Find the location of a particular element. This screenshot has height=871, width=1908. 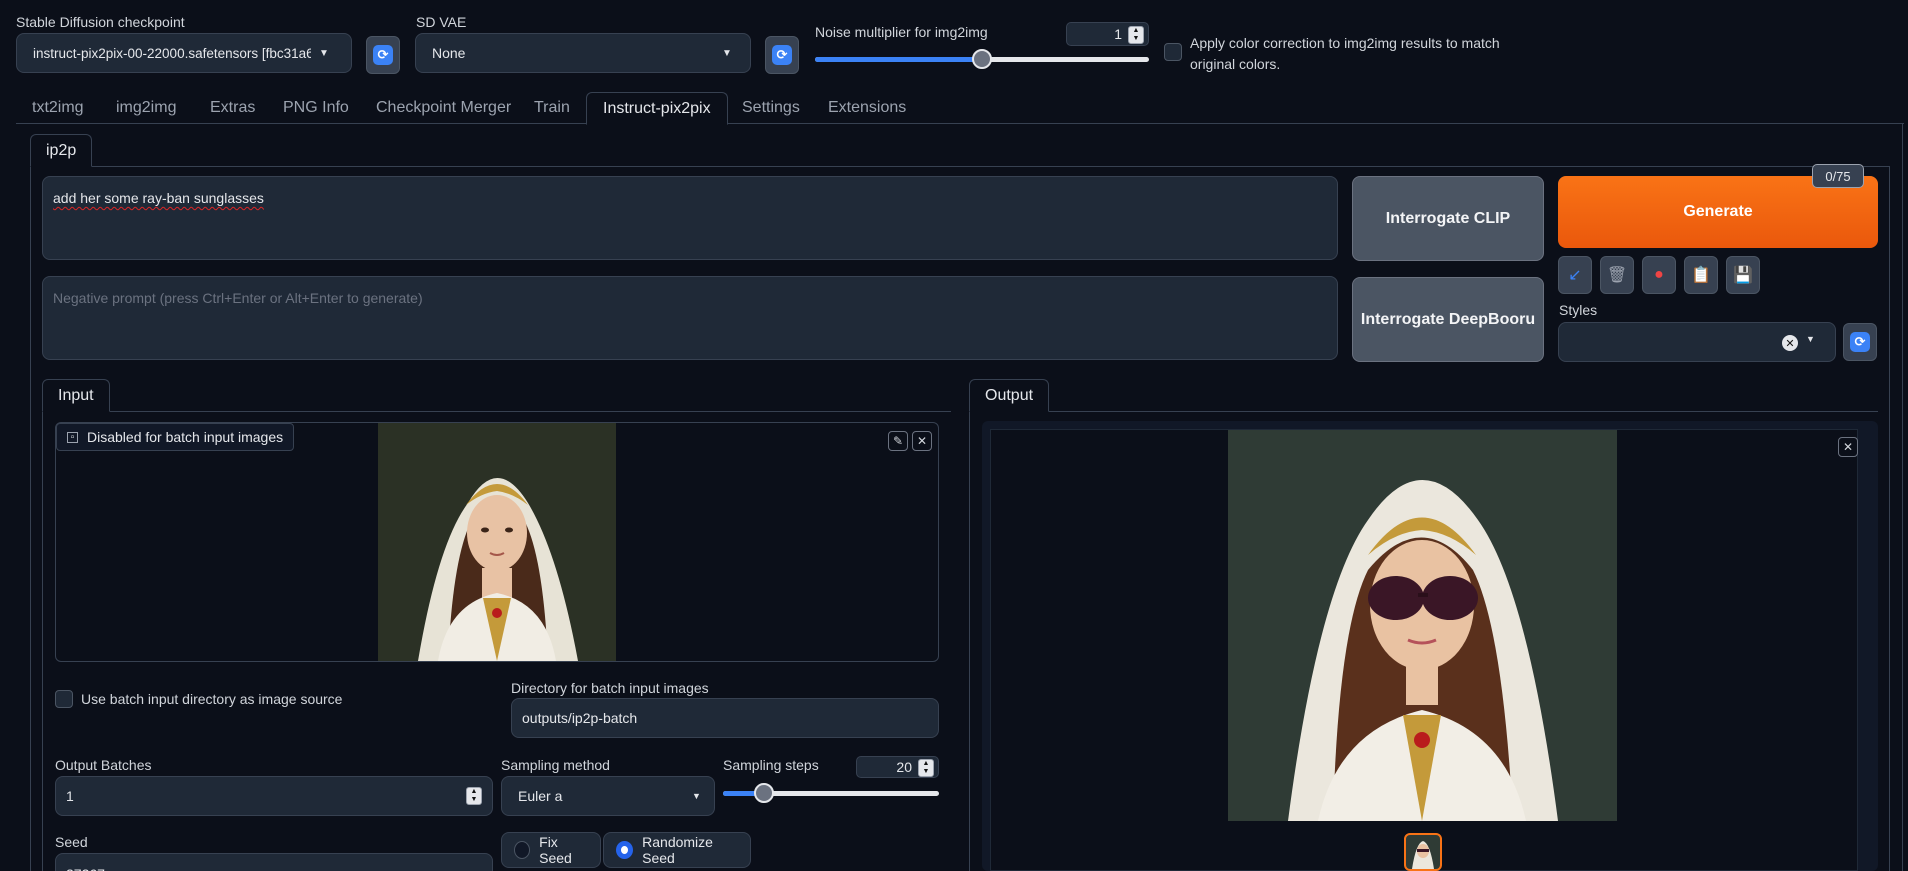

noise-multiplier-value: 1 is located at coordinates (1118, 34).